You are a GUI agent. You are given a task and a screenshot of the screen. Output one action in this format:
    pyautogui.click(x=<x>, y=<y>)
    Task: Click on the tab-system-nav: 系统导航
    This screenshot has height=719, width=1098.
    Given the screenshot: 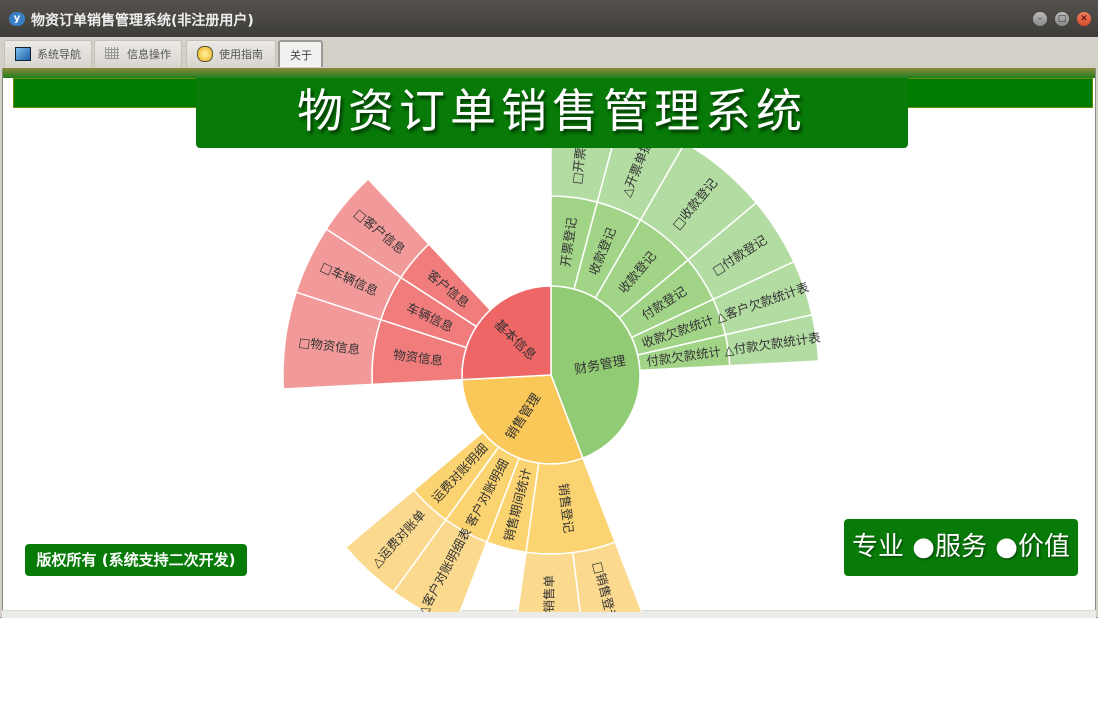 What is the action you would take?
    pyautogui.click(x=48, y=53)
    